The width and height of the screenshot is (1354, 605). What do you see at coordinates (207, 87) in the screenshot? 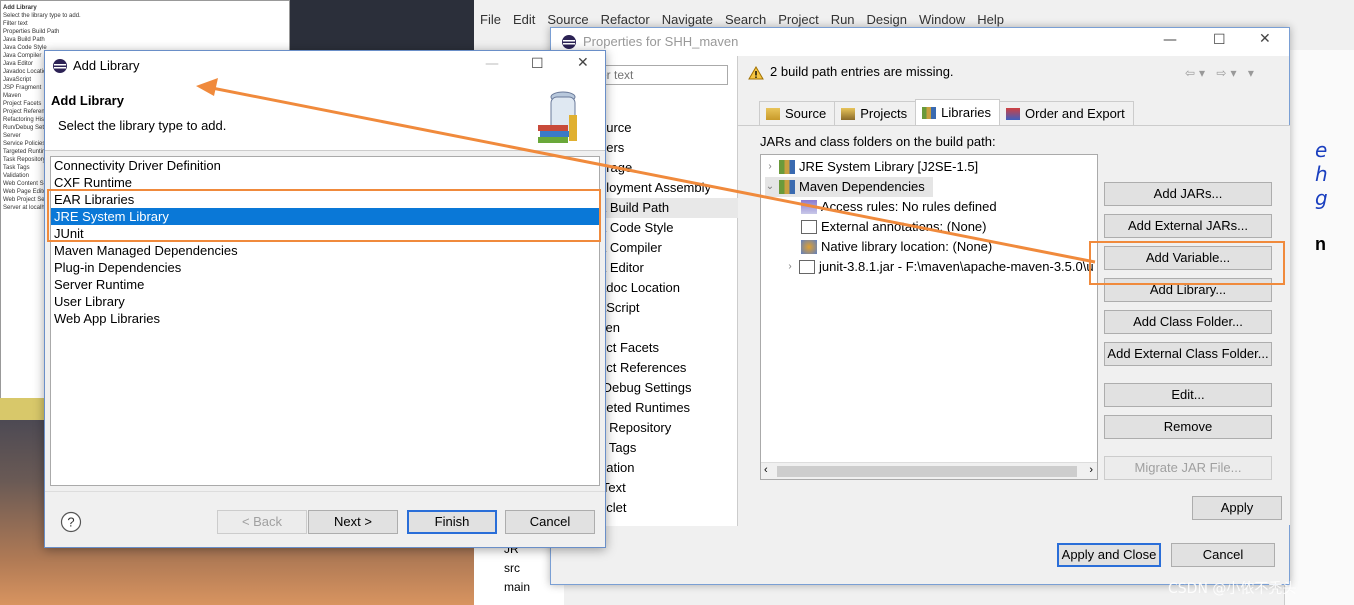
I see `arrow-head` at bounding box center [207, 87].